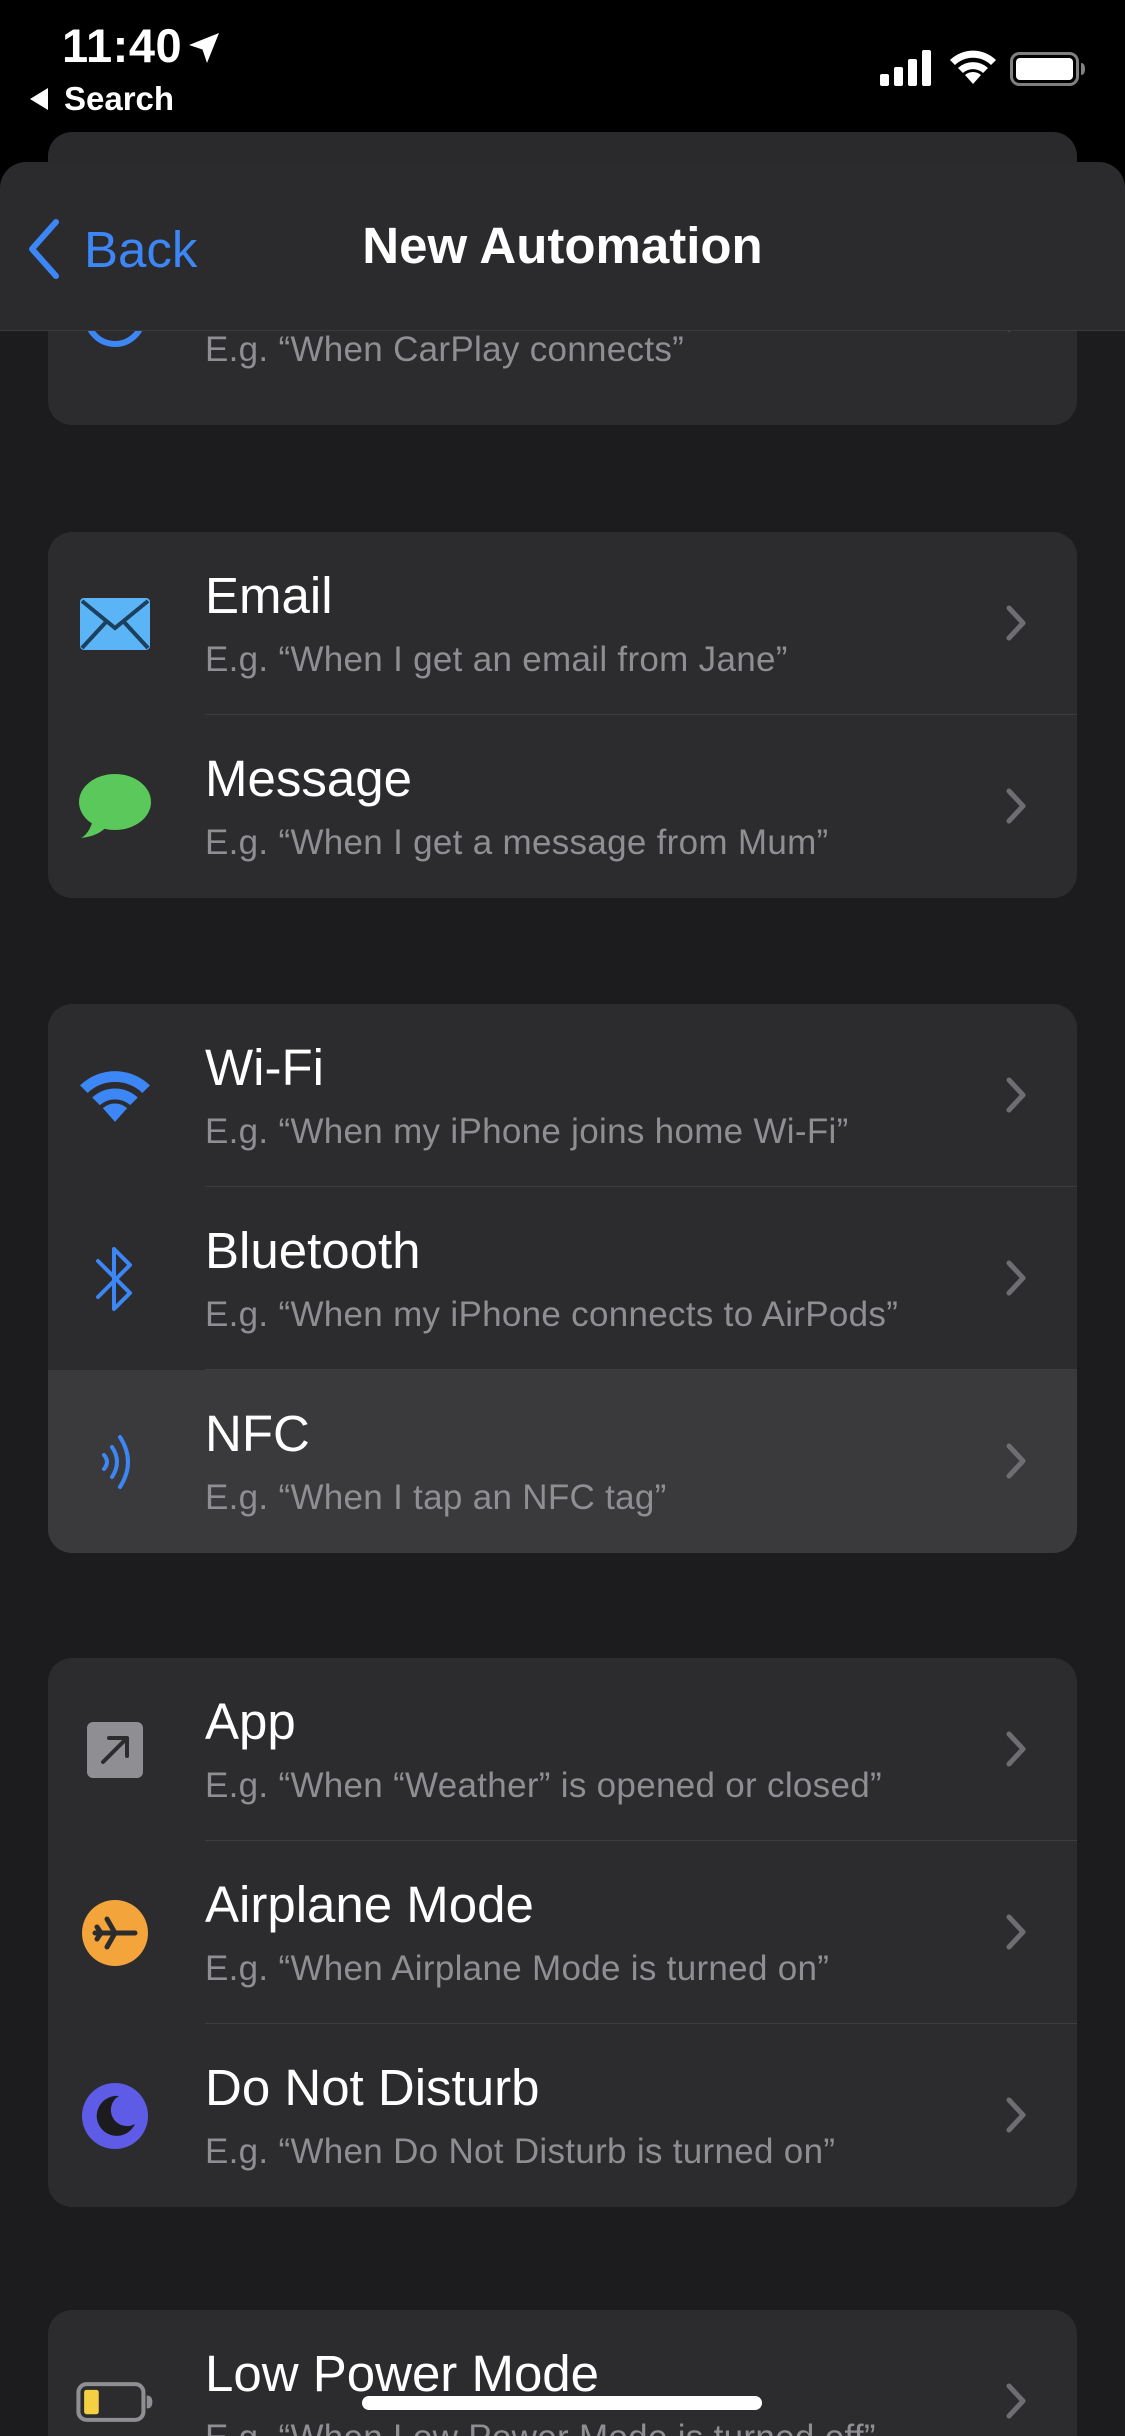 The image size is (1125, 2436). What do you see at coordinates (562, 2403) in the screenshot?
I see `home-indicator` at bounding box center [562, 2403].